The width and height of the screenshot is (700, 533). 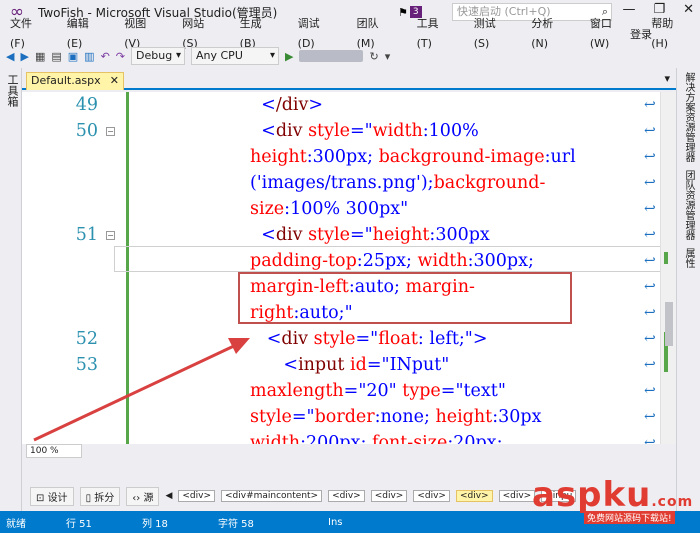 What do you see at coordinates (90, 498) in the screenshot?
I see `split-view-icon: ▯` at bounding box center [90, 498].